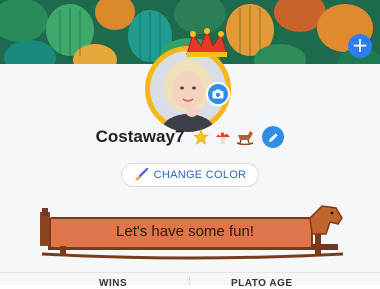  I want to click on add-button: +, so click(360, 46).